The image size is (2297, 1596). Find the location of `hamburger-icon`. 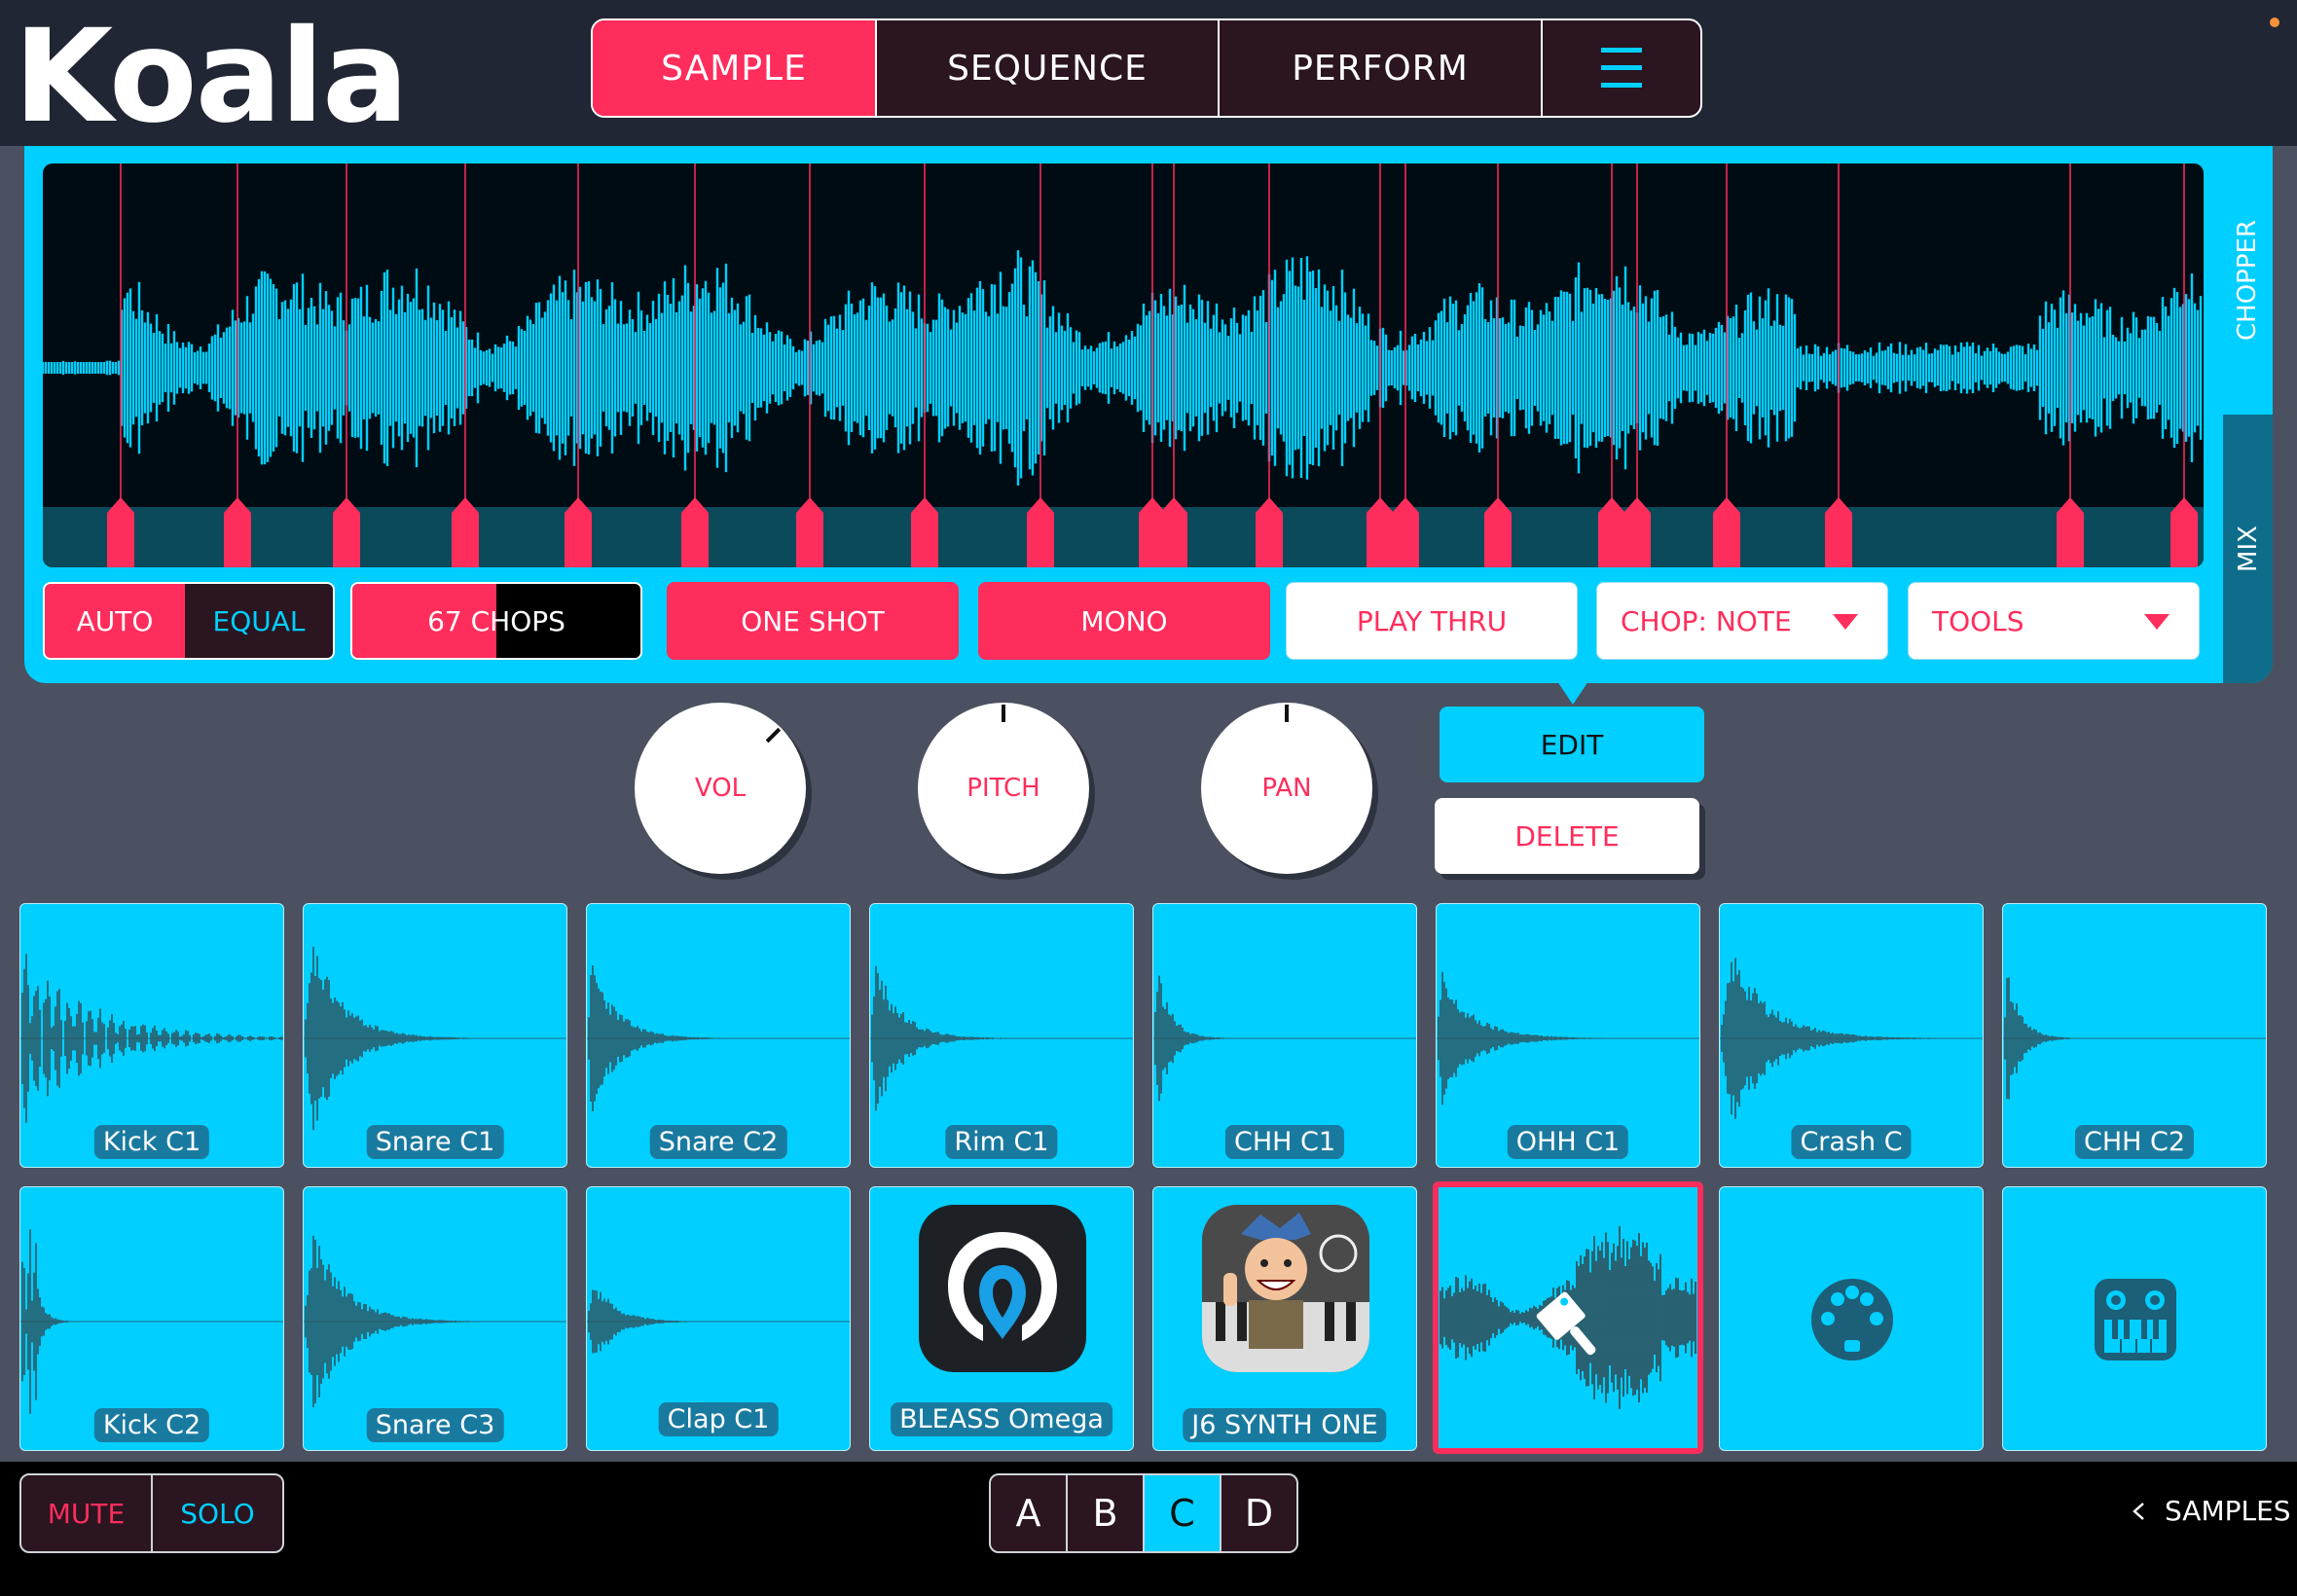

hamburger-icon is located at coordinates (1621, 68).